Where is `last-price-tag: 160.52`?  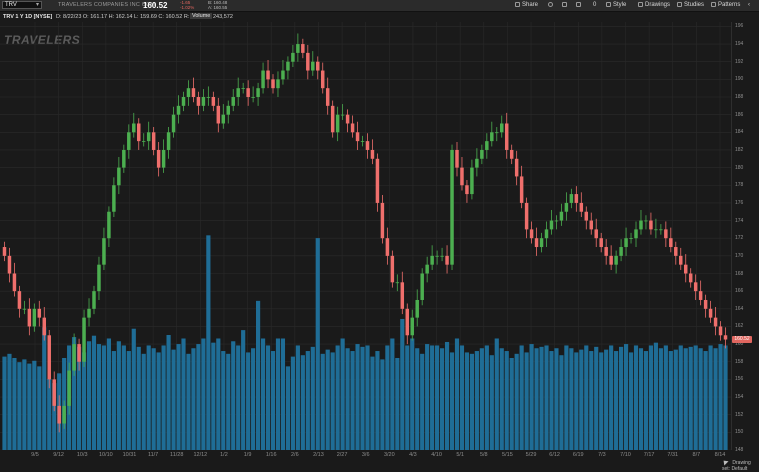 last-price-tag: 160.52 is located at coordinates (742, 339).